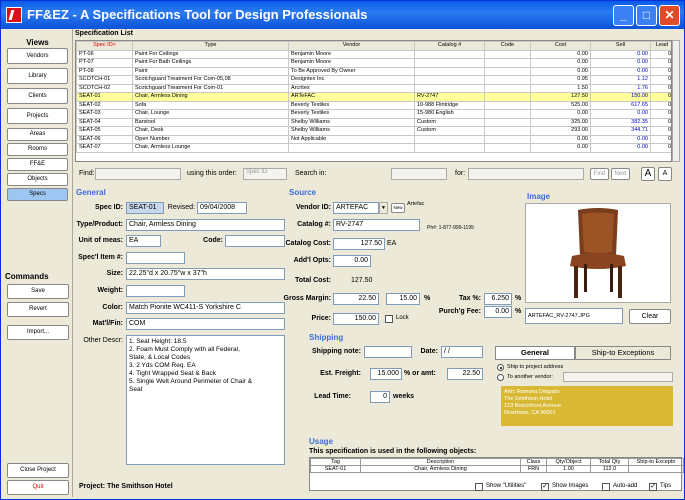 The height and width of the screenshot is (500, 685). Describe the element at coordinates (210, 46) in the screenshot. I see `column-header: Type` at that location.